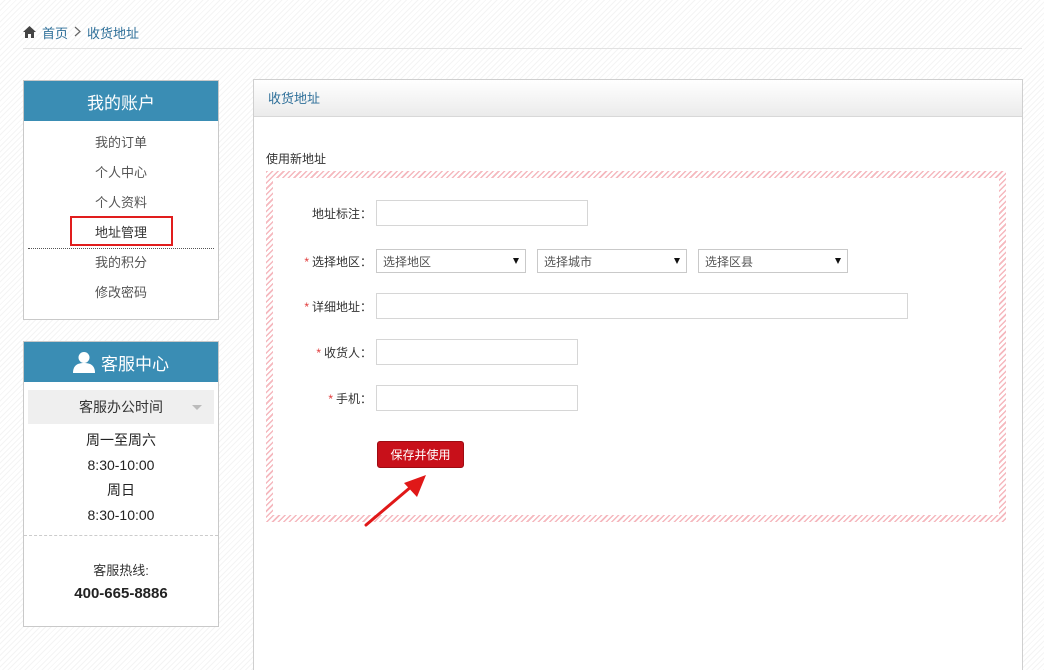 This screenshot has width=1044, height=670. Describe the element at coordinates (121, 293) in the screenshot. I see `sidebar-item-change-password: 修改密码` at that location.